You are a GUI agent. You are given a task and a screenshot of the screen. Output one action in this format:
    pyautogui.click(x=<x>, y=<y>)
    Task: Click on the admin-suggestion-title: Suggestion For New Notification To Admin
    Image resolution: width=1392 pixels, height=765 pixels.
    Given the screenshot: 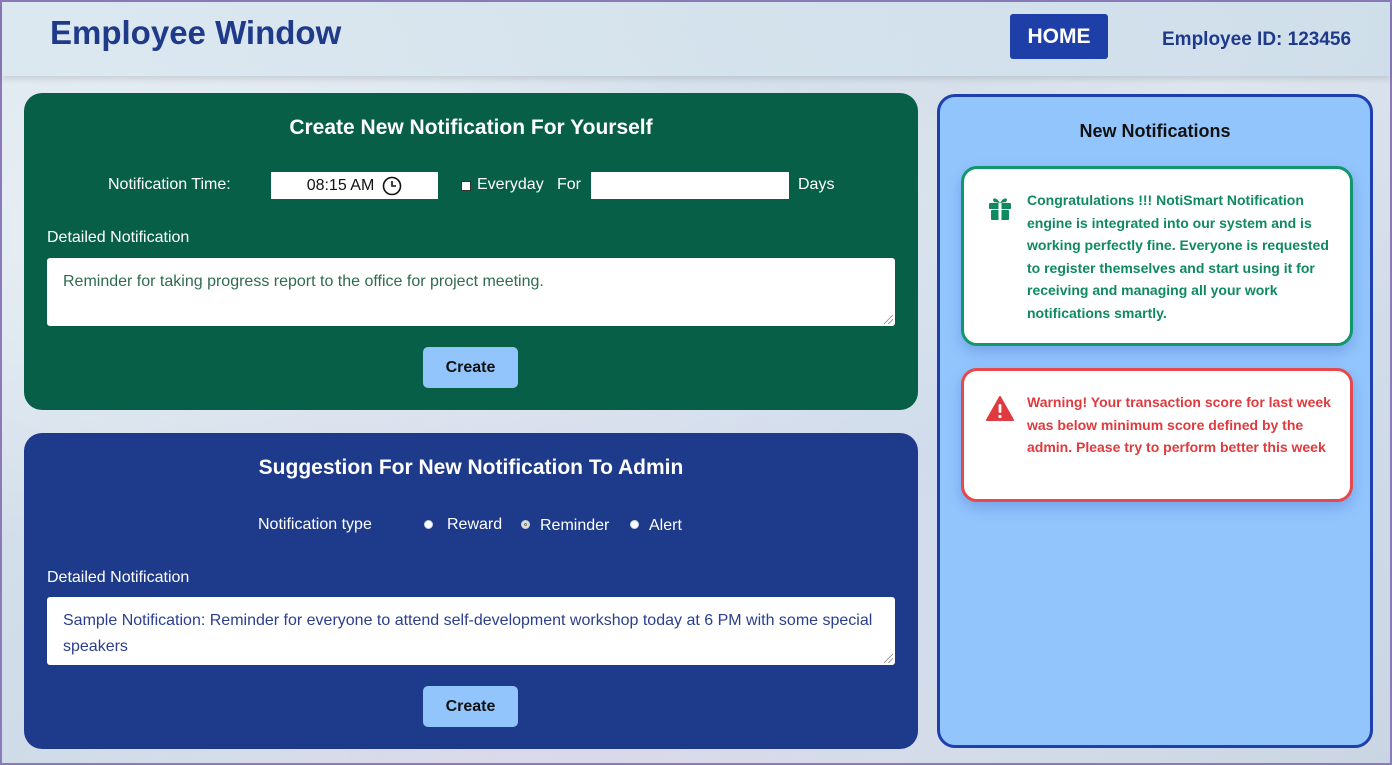 What is the action you would take?
    pyautogui.click(x=471, y=467)
    